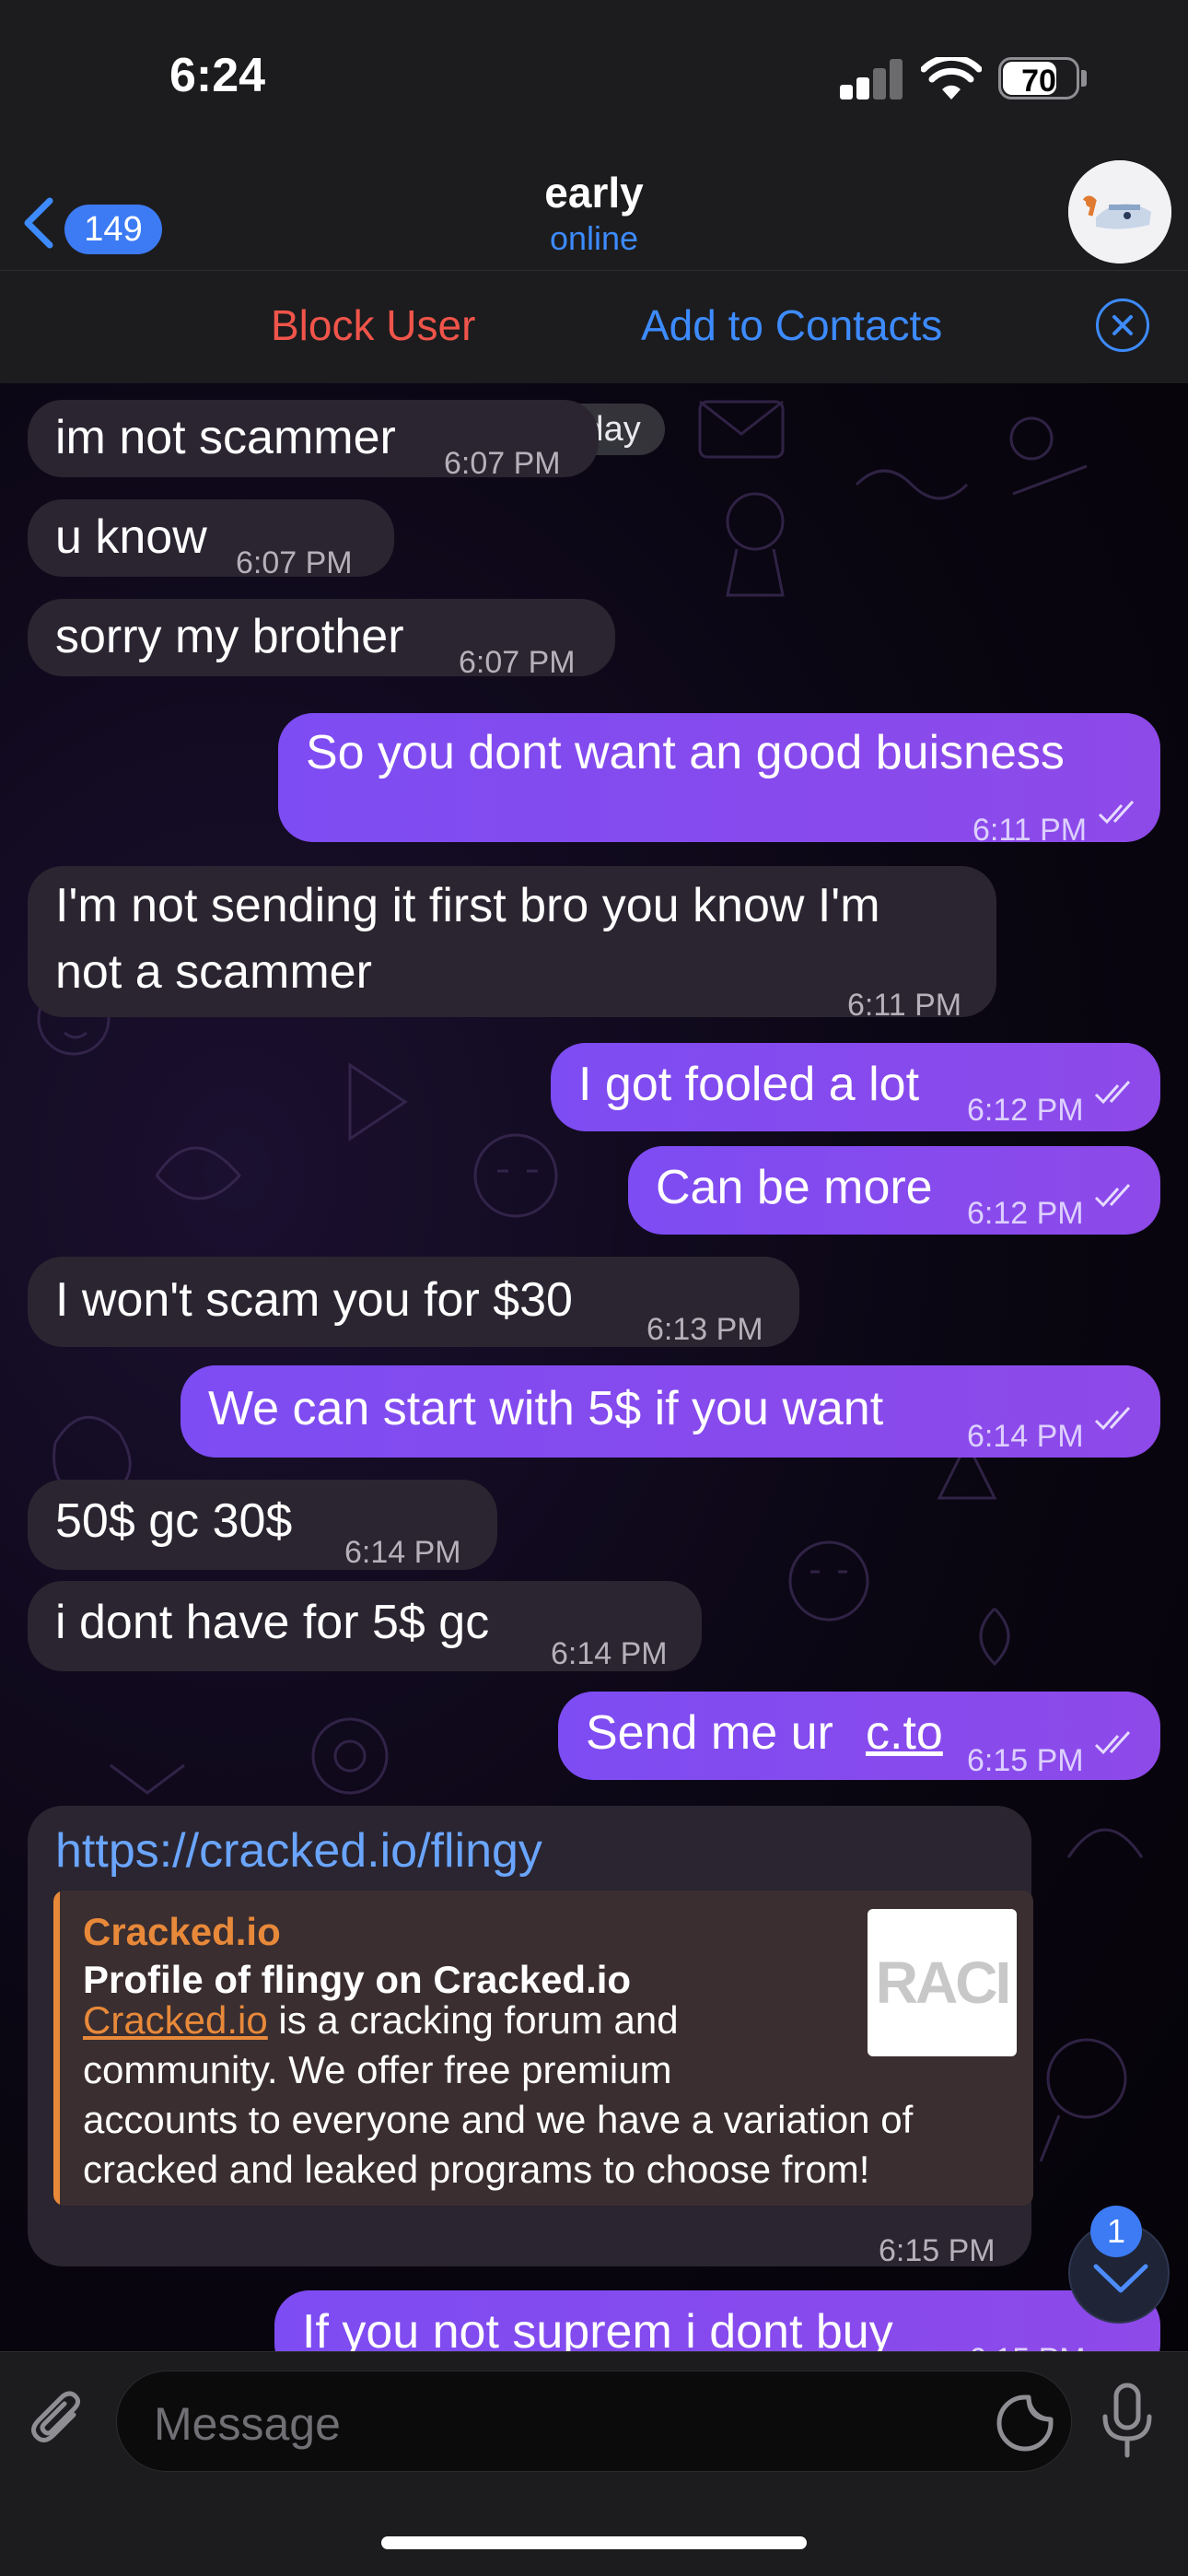 The height and width of the screenshot is (2576, 1188). Describe the element at coordinates (175, 2020) in the screenshot. I see `preview-desc-link: Cracked.io` at that location.